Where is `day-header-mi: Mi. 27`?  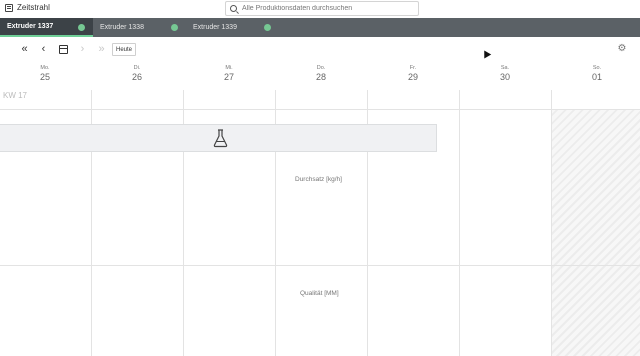
day-header-mi: Mi. 27 is located at coordinates (229, 73).